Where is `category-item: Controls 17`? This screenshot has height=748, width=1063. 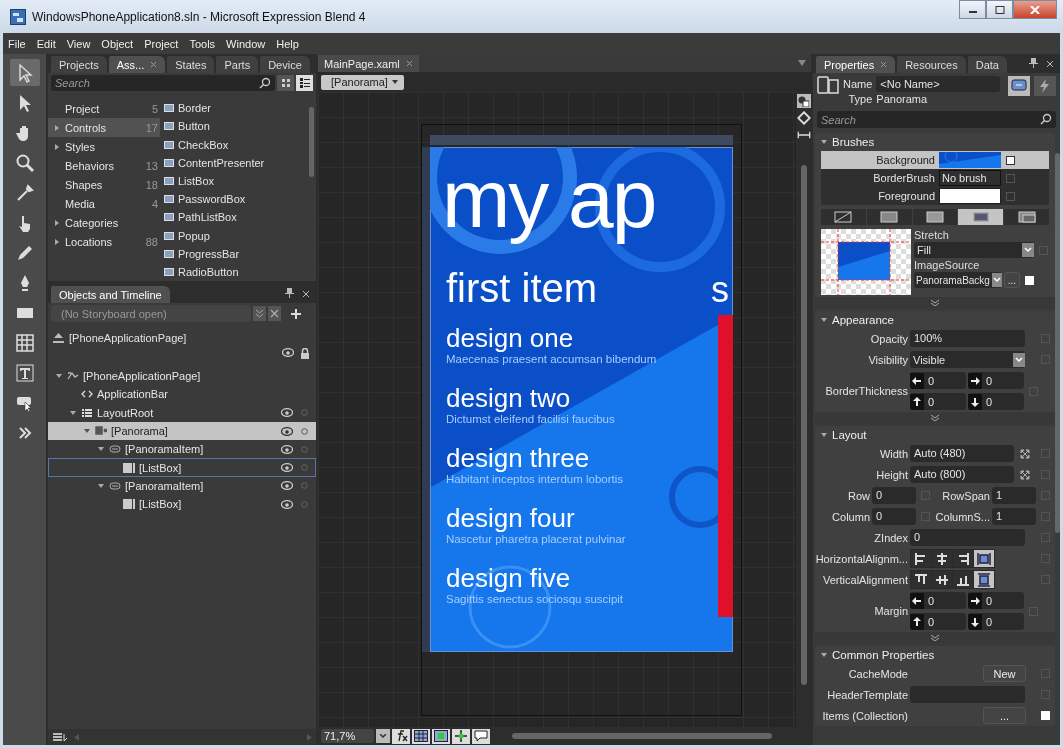
category-item: Controls 17 is located at coordinates (104, 127).